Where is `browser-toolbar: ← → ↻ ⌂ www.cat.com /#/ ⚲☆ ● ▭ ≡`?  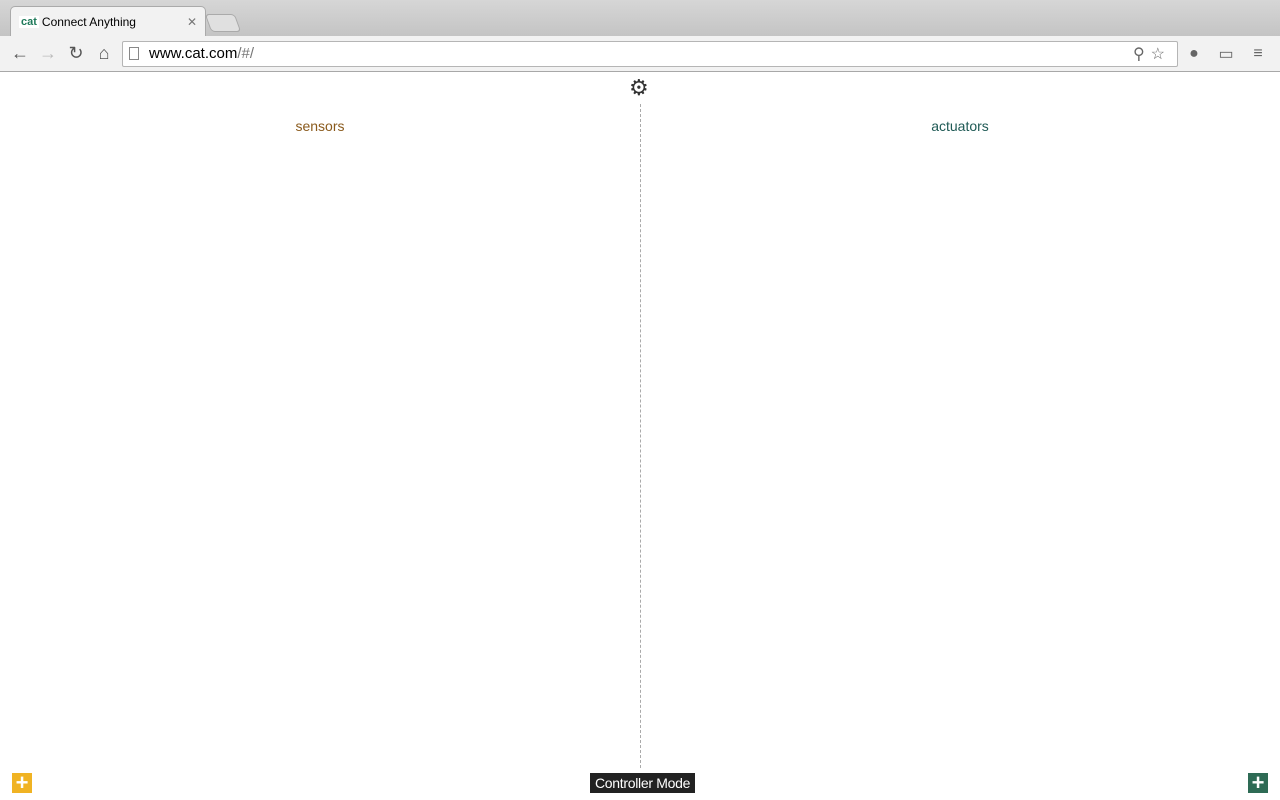 browser-toolbar: ← → ↻ ⌂ www.cat.com /#/ ⚲☆ ● ▭ ≡ is located at coordinates (640, 54).